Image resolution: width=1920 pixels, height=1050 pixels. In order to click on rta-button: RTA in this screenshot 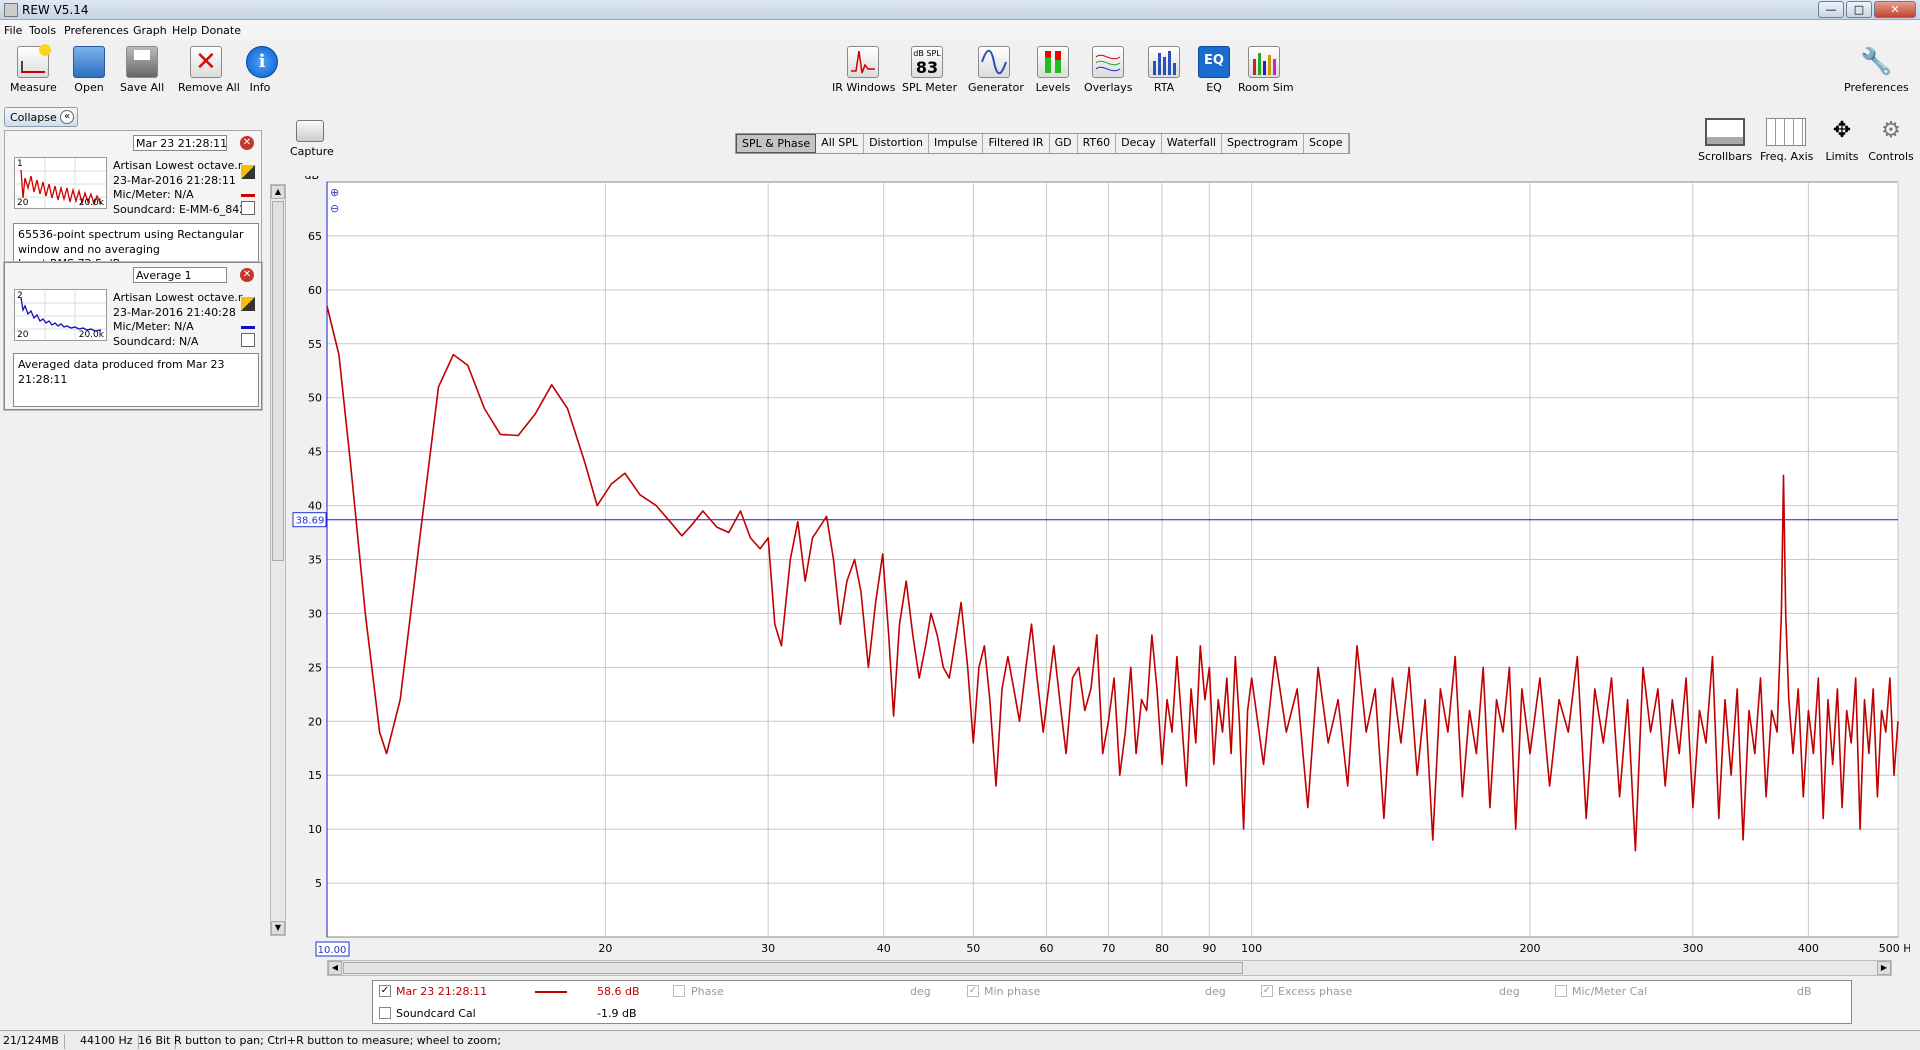, I will do `click(1164, 70)`.